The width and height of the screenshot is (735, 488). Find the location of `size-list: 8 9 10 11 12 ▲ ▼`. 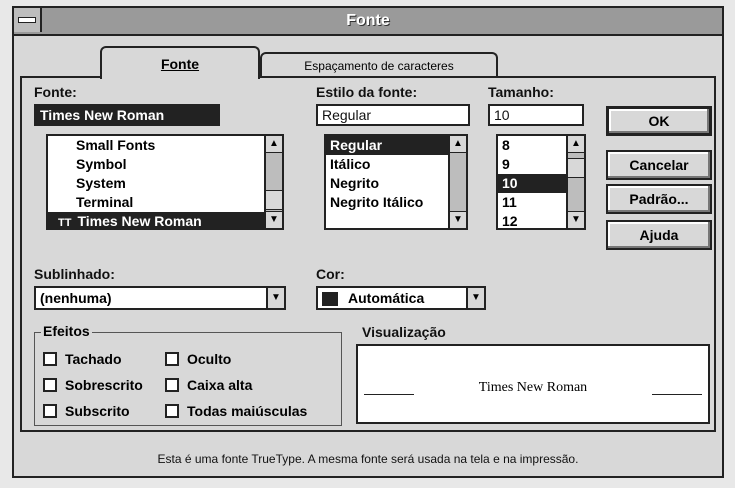

size-list: 8 9 10 11 12 ▲ ▼ is located at coordinates (541, 182).